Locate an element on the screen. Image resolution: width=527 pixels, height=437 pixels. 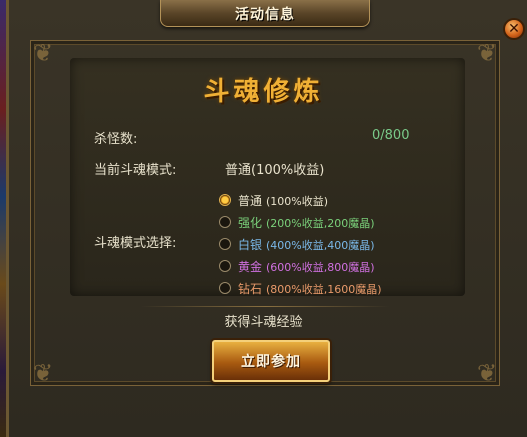
mode-option: 白银 (400%收益,400魔晶) is located at coordinates (311, 244).